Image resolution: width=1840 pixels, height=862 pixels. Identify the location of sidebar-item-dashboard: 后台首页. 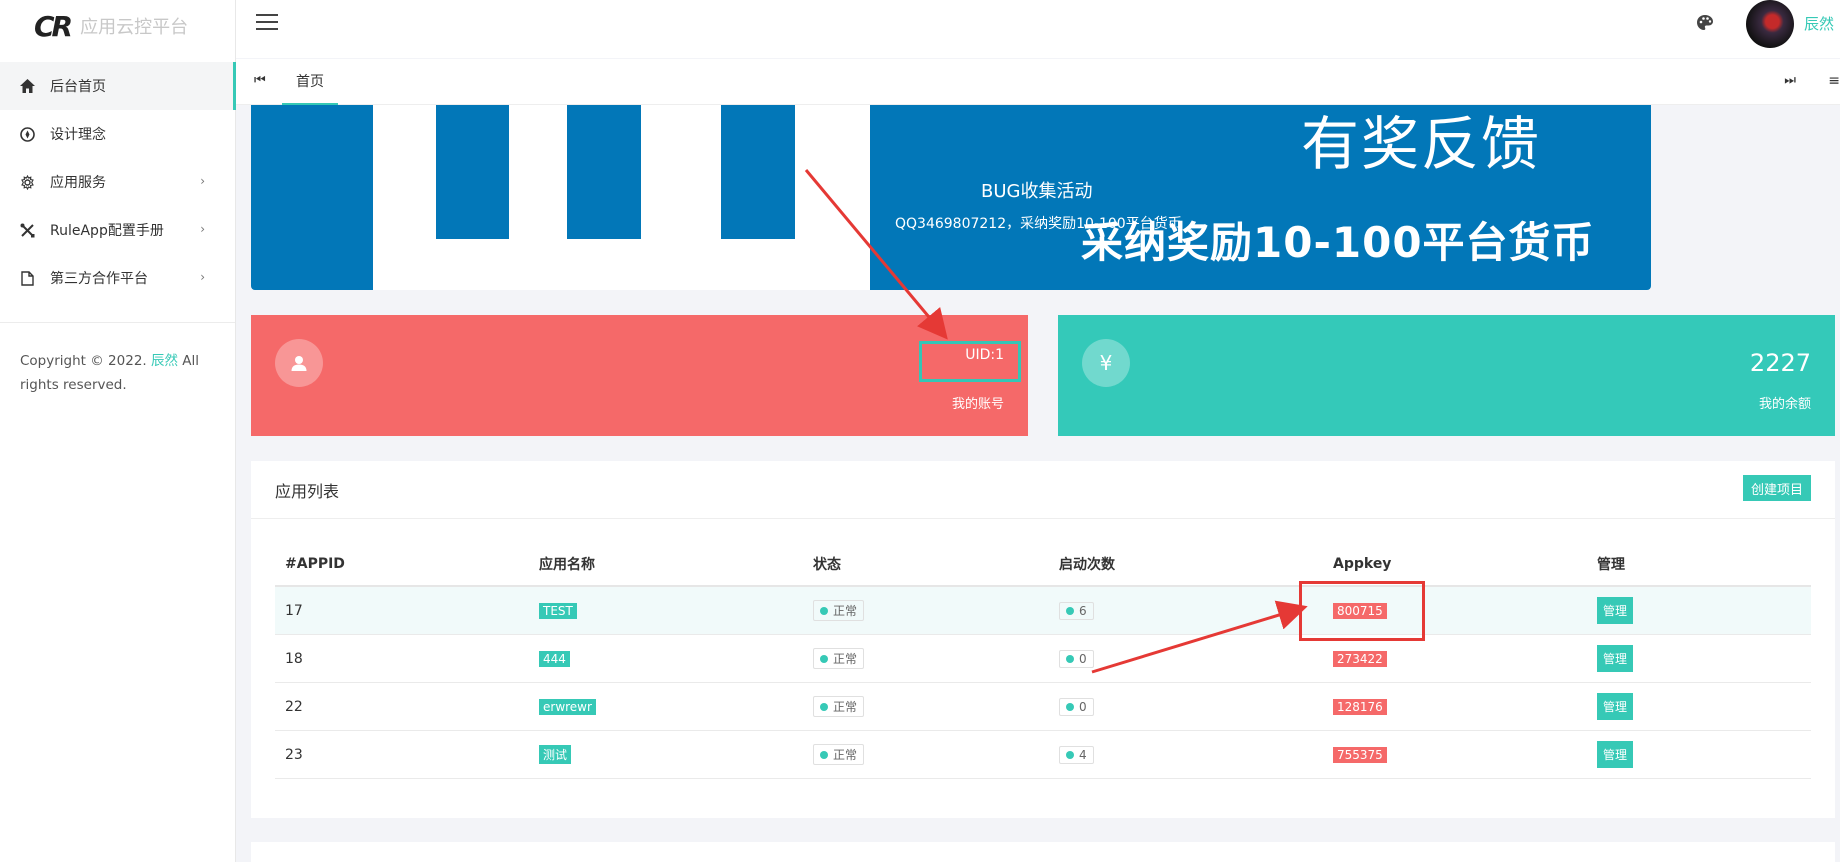
(118, 86).